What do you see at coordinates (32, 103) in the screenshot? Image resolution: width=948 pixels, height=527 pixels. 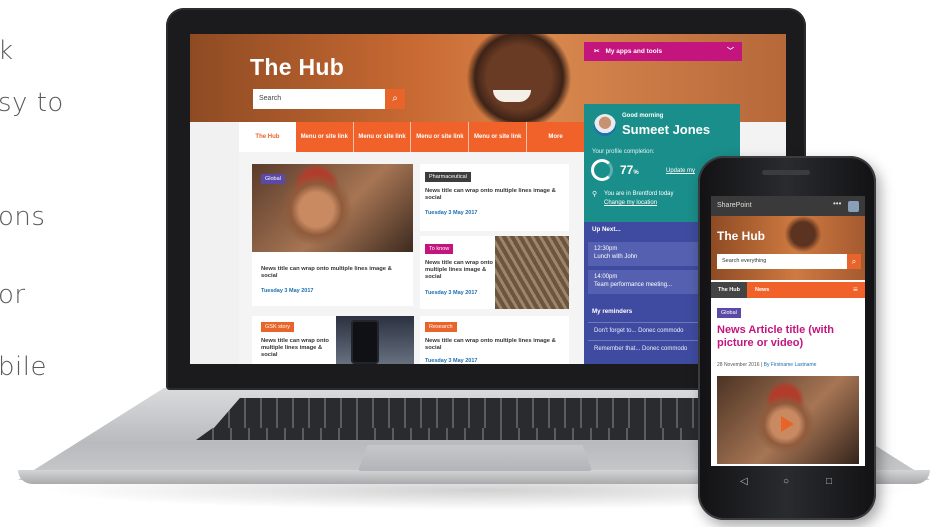 I see `left-text-line: sy to` at bounding box center [32, 103].